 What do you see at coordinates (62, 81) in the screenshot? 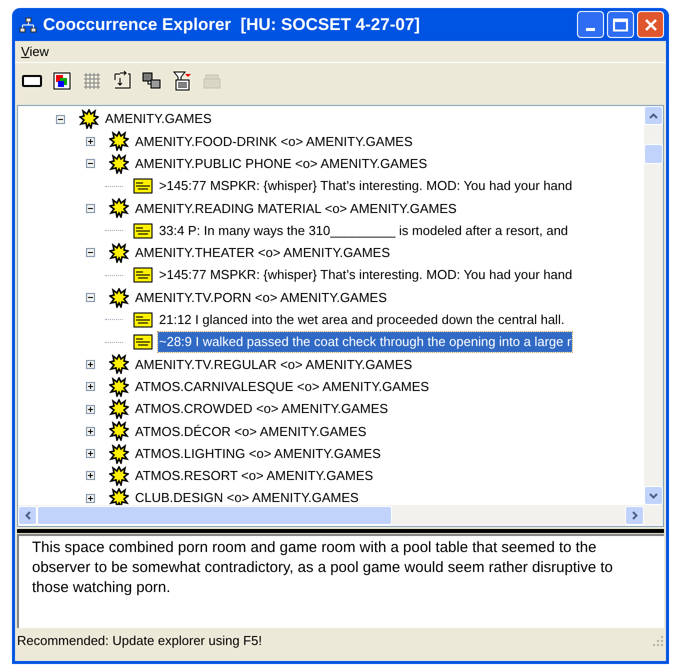
I see `colour-swatch-icon` at bounding box center [62, 81].